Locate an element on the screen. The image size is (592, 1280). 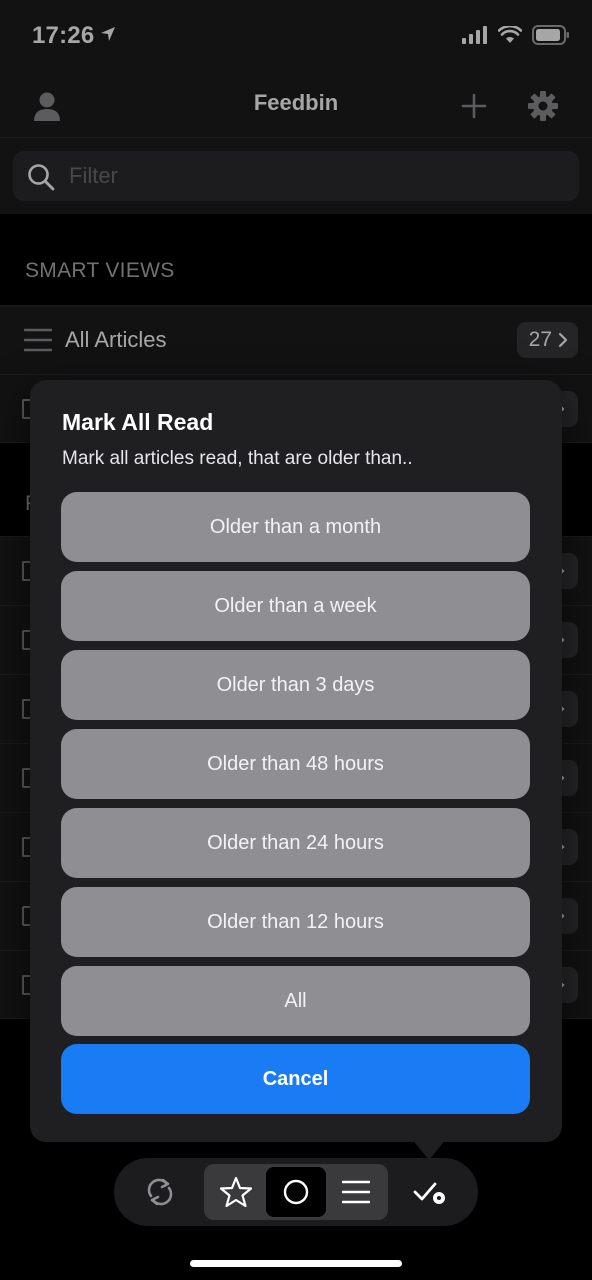
older-than-24-hours-button: Older than 24 hours is located at coordinates (295, 843).